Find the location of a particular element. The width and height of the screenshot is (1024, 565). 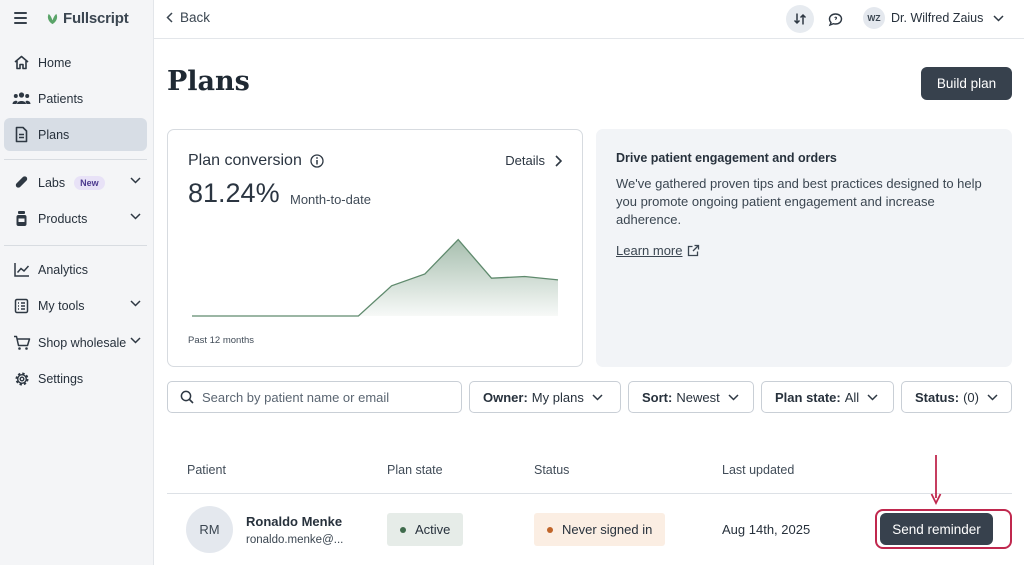

patient-search is located at coordinates (314, 397).